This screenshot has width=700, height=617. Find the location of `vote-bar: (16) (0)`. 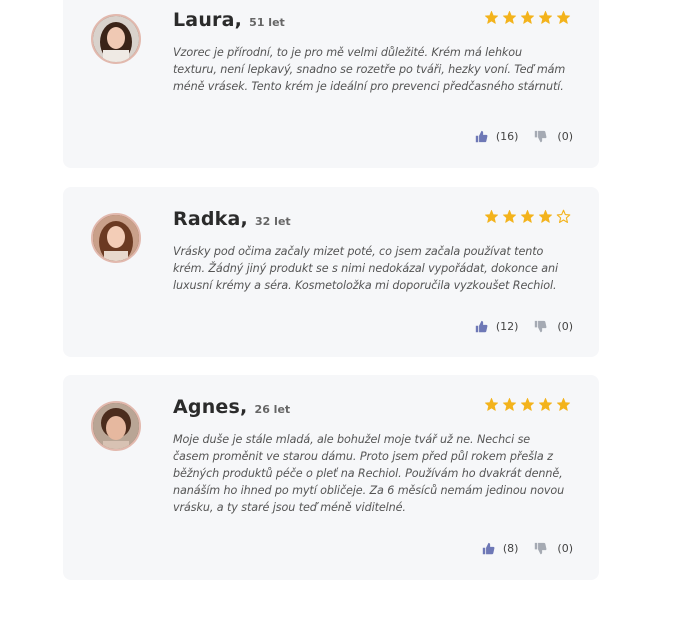

vote-bar: (16) (0) is located at coordinates (524, 136).